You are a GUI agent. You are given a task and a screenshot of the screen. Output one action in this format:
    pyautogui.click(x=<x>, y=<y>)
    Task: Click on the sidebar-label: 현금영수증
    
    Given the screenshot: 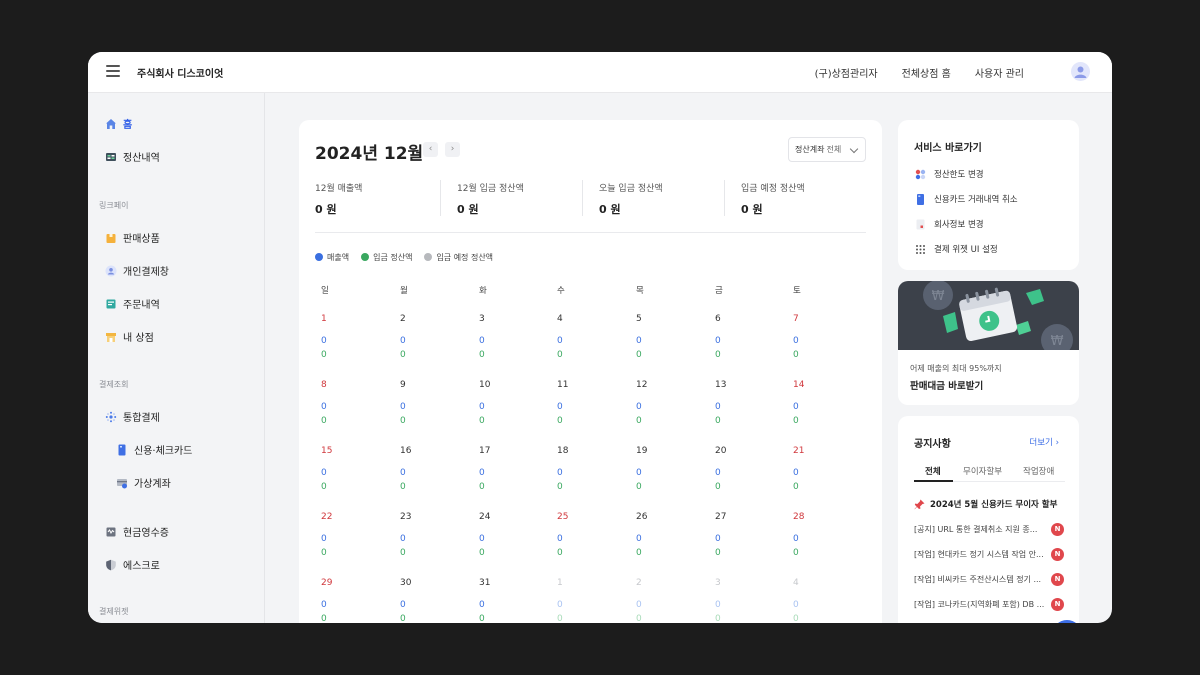 What is the action you would take?
    pyautogui.click(x=146, y=533)
    